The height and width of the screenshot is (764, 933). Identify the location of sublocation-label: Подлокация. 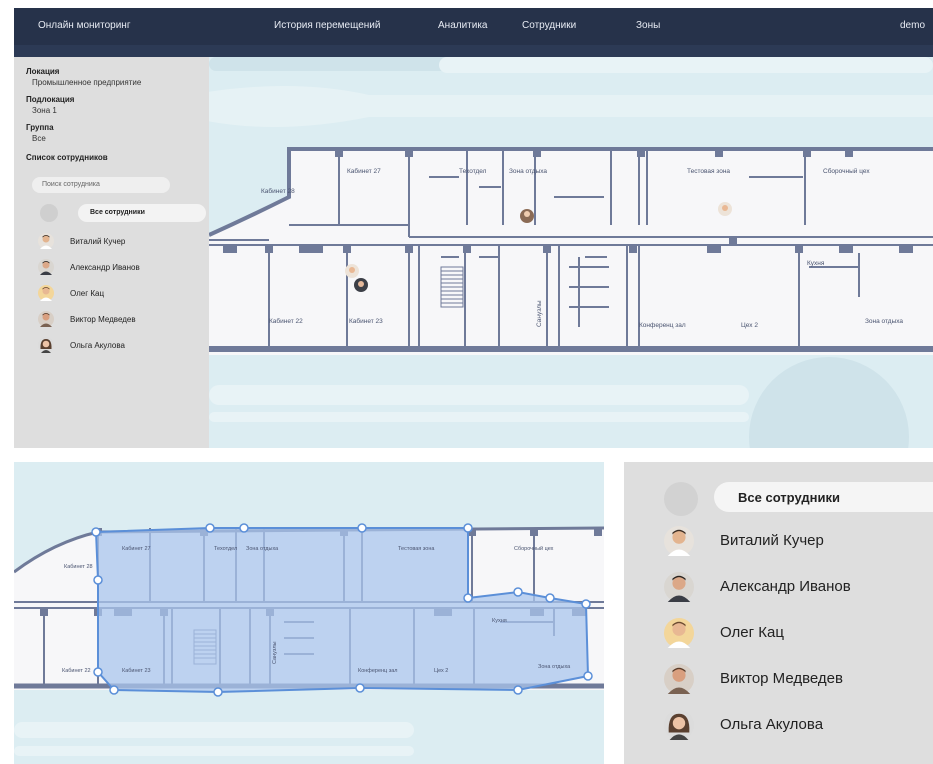
(50, 99).